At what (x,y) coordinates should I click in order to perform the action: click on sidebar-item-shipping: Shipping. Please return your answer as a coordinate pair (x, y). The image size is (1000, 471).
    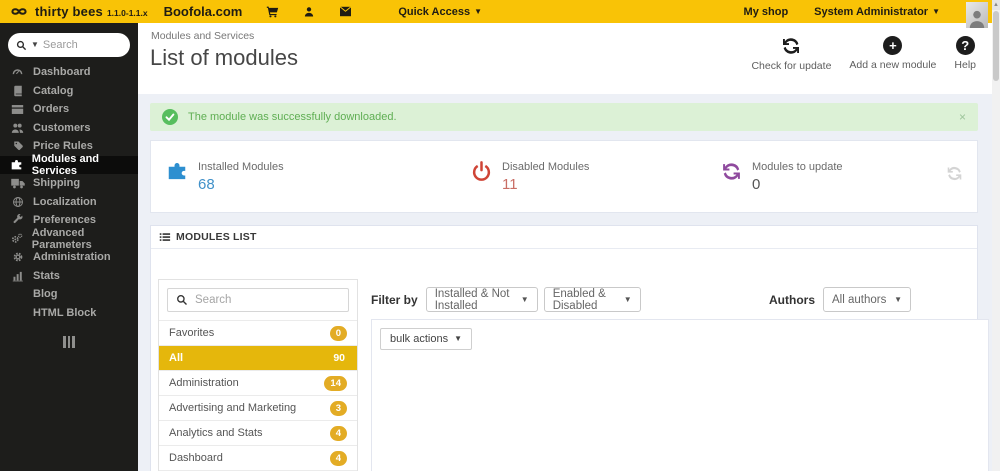
    Looking at the image, I should click on (69, 183).